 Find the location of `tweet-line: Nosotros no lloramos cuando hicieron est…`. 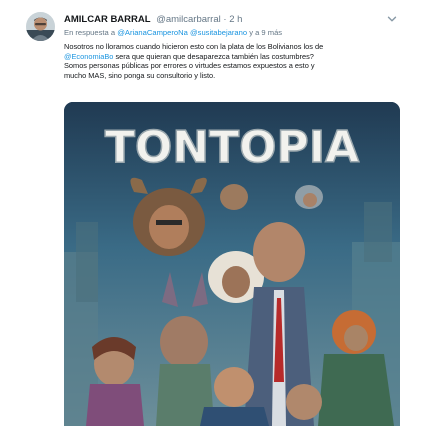

tweet-line: Nosotros no lloramos cuando hicieron est… is located at coordinates (194, 46).